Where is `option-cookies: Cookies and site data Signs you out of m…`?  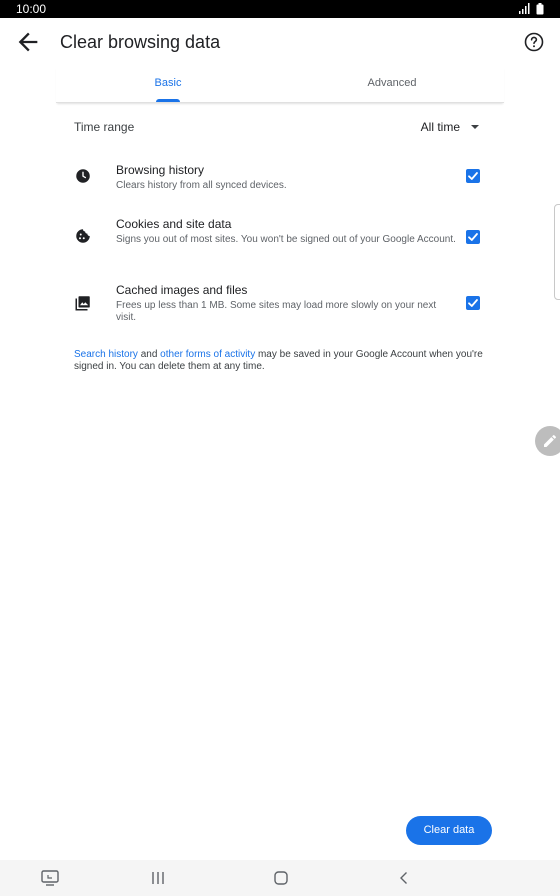 option-cookies: Cookies and site data Signs you out of m… is located at coordinates (280, 238).